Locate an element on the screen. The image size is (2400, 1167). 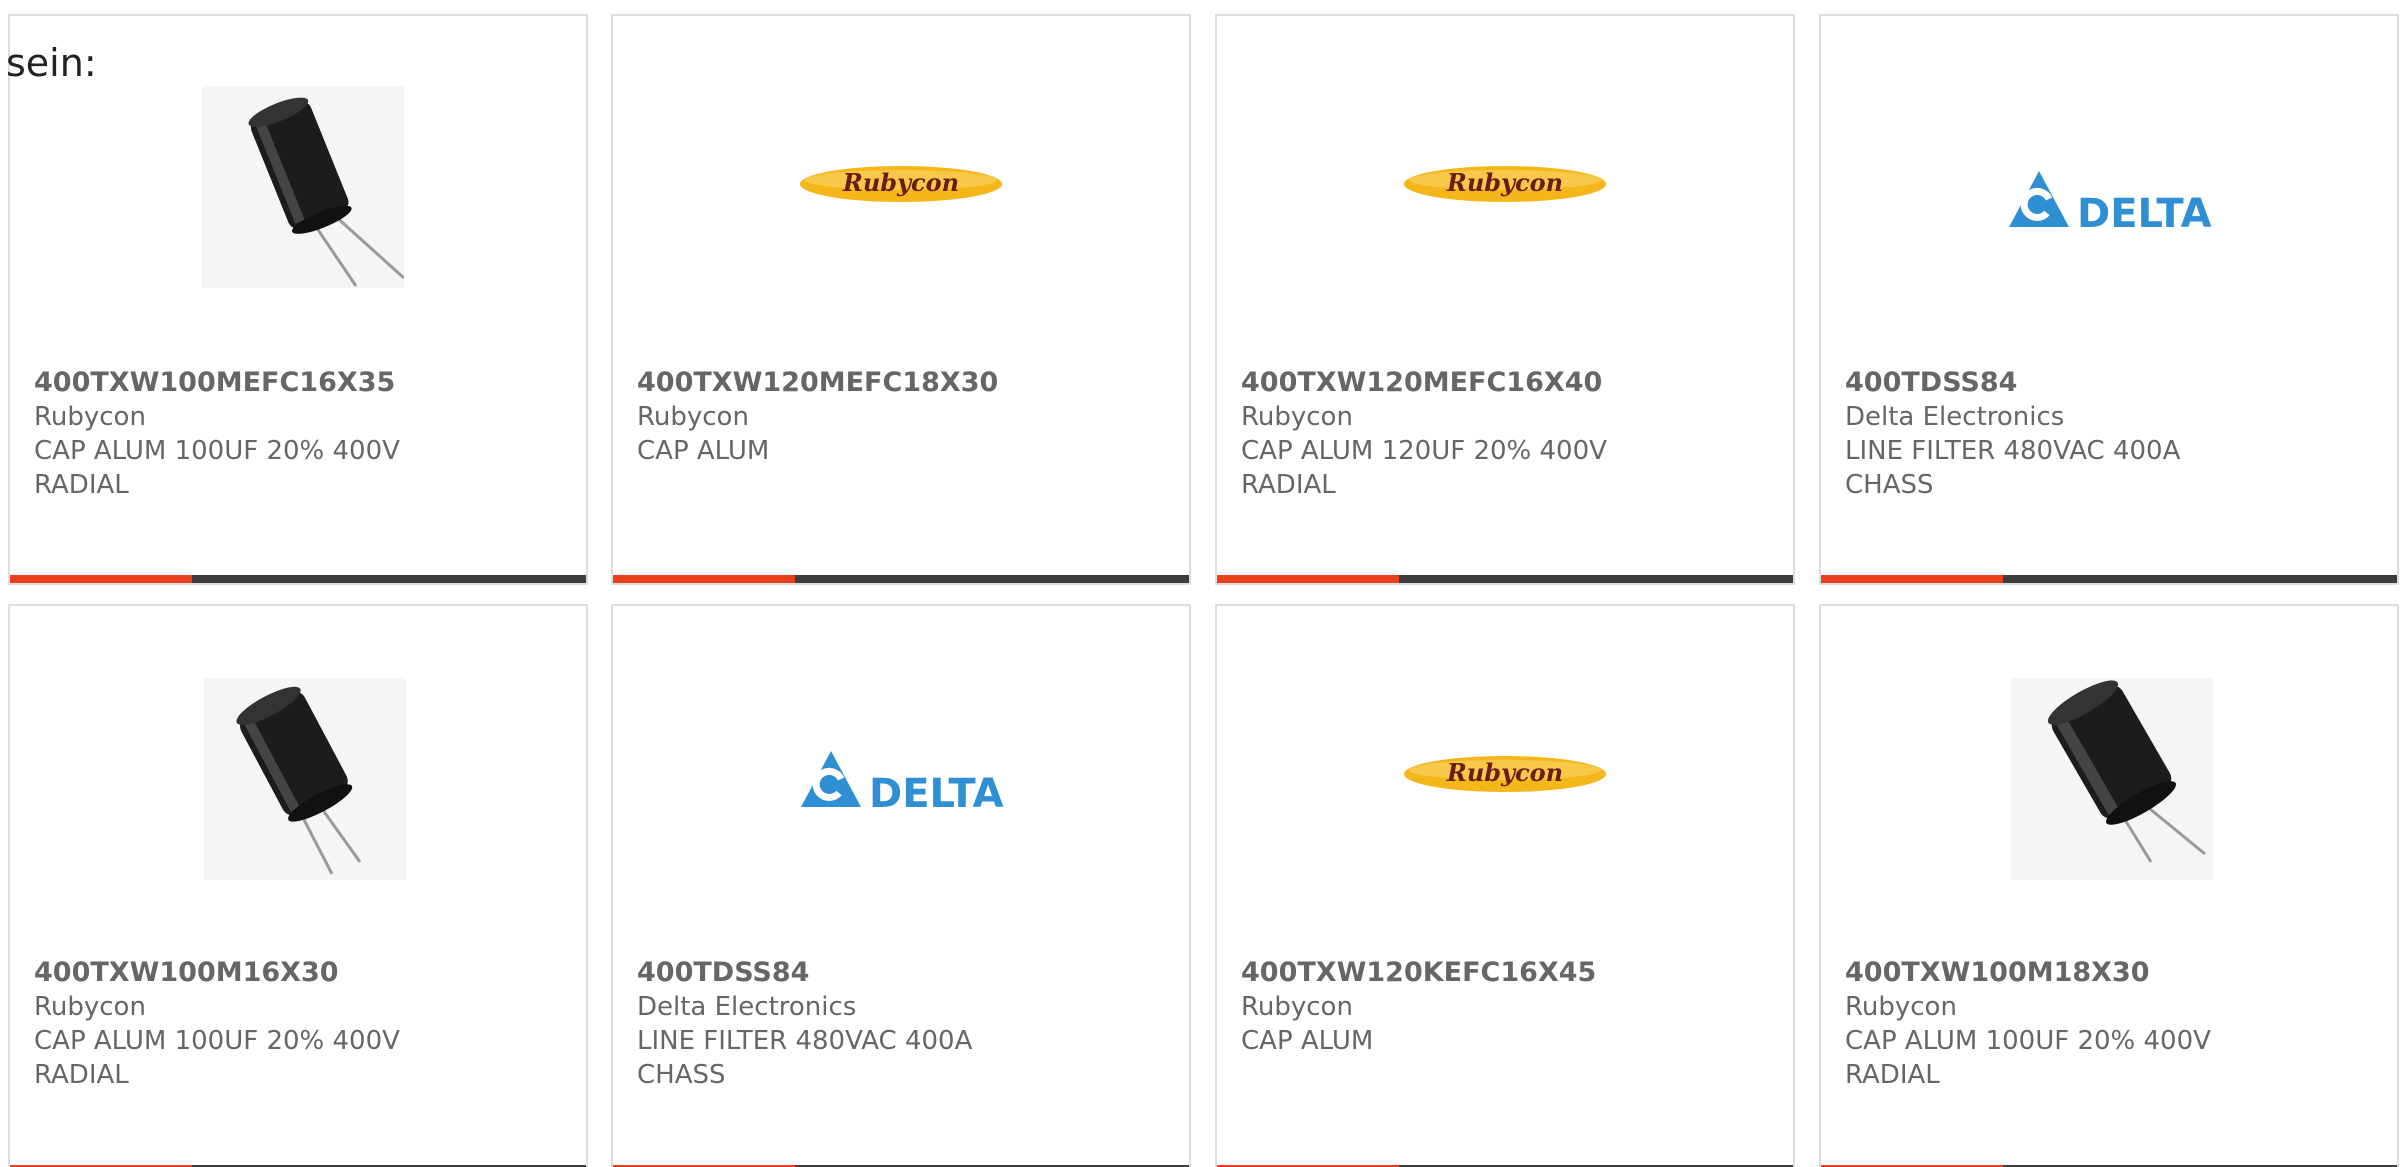
part-number: 400TXW100M16X30 is located at coordinates (298, 973).